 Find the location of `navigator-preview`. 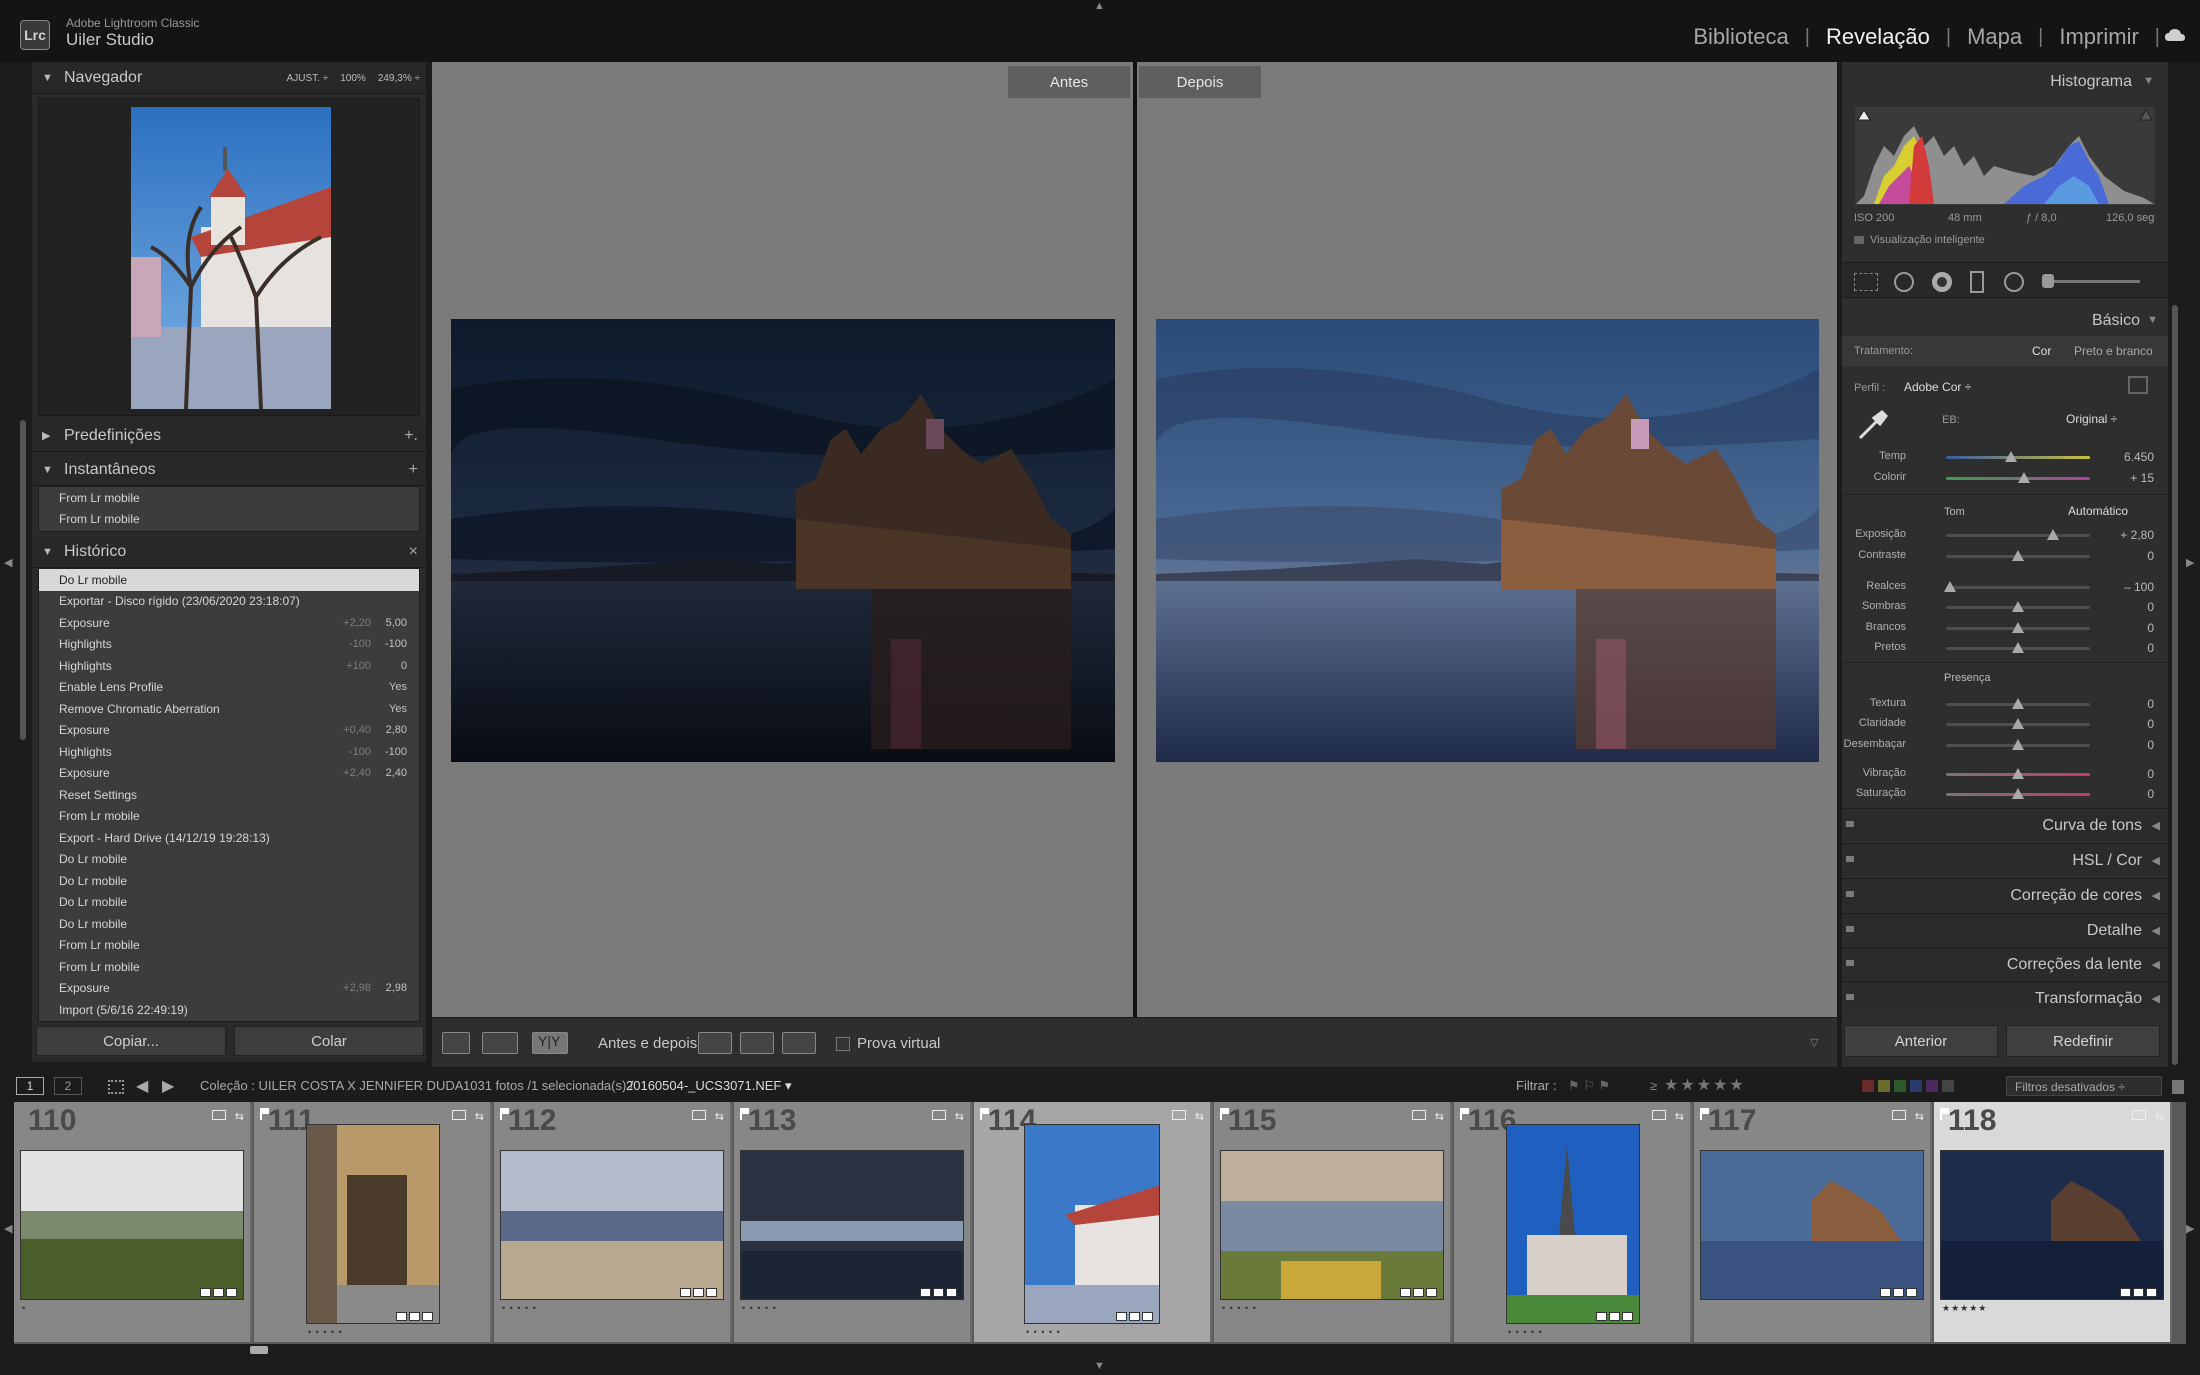

navigator-preview is located at coordinates (229, 257).